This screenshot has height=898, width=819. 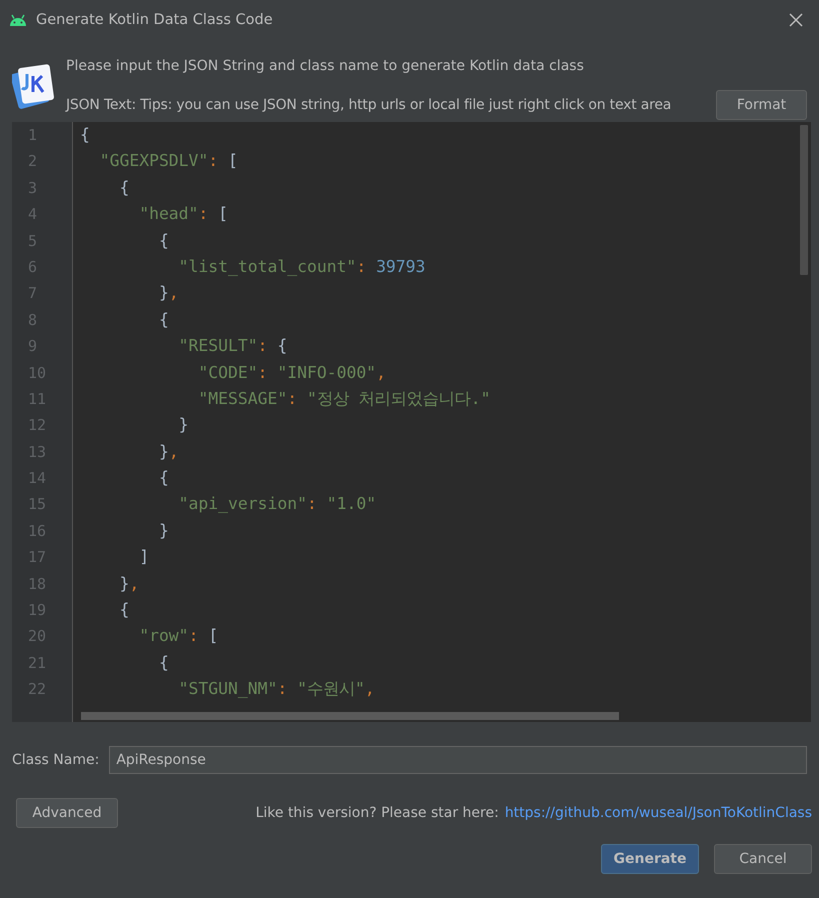 What do you see at coordinates (233, 346) in the screenshot?
I see `code-line: "RESULT": {` at bounding box center [233, 346].